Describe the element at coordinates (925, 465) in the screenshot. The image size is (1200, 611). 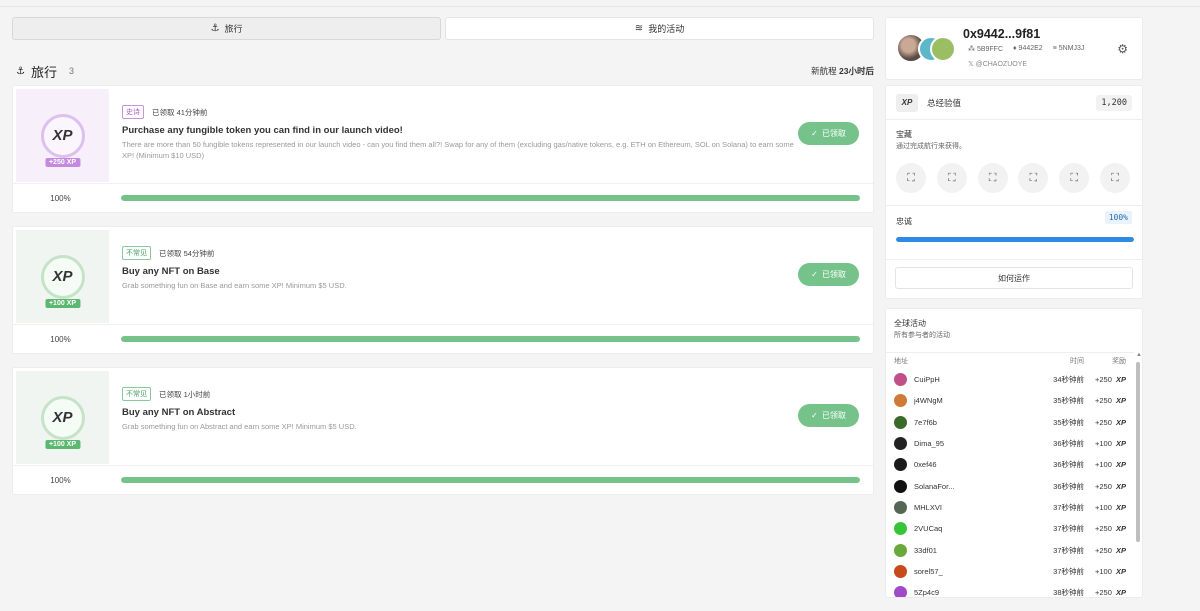
I see `activity-name: 0xef46` at that location.